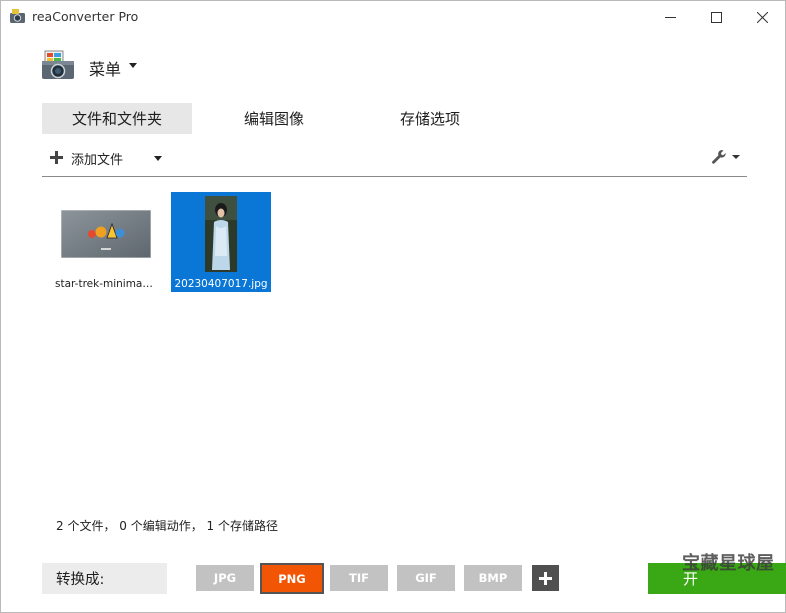 The width and height of the screenshot is (786, 613). I want to click on watermark-text: 宝藏星球屋, so click(728, 563).